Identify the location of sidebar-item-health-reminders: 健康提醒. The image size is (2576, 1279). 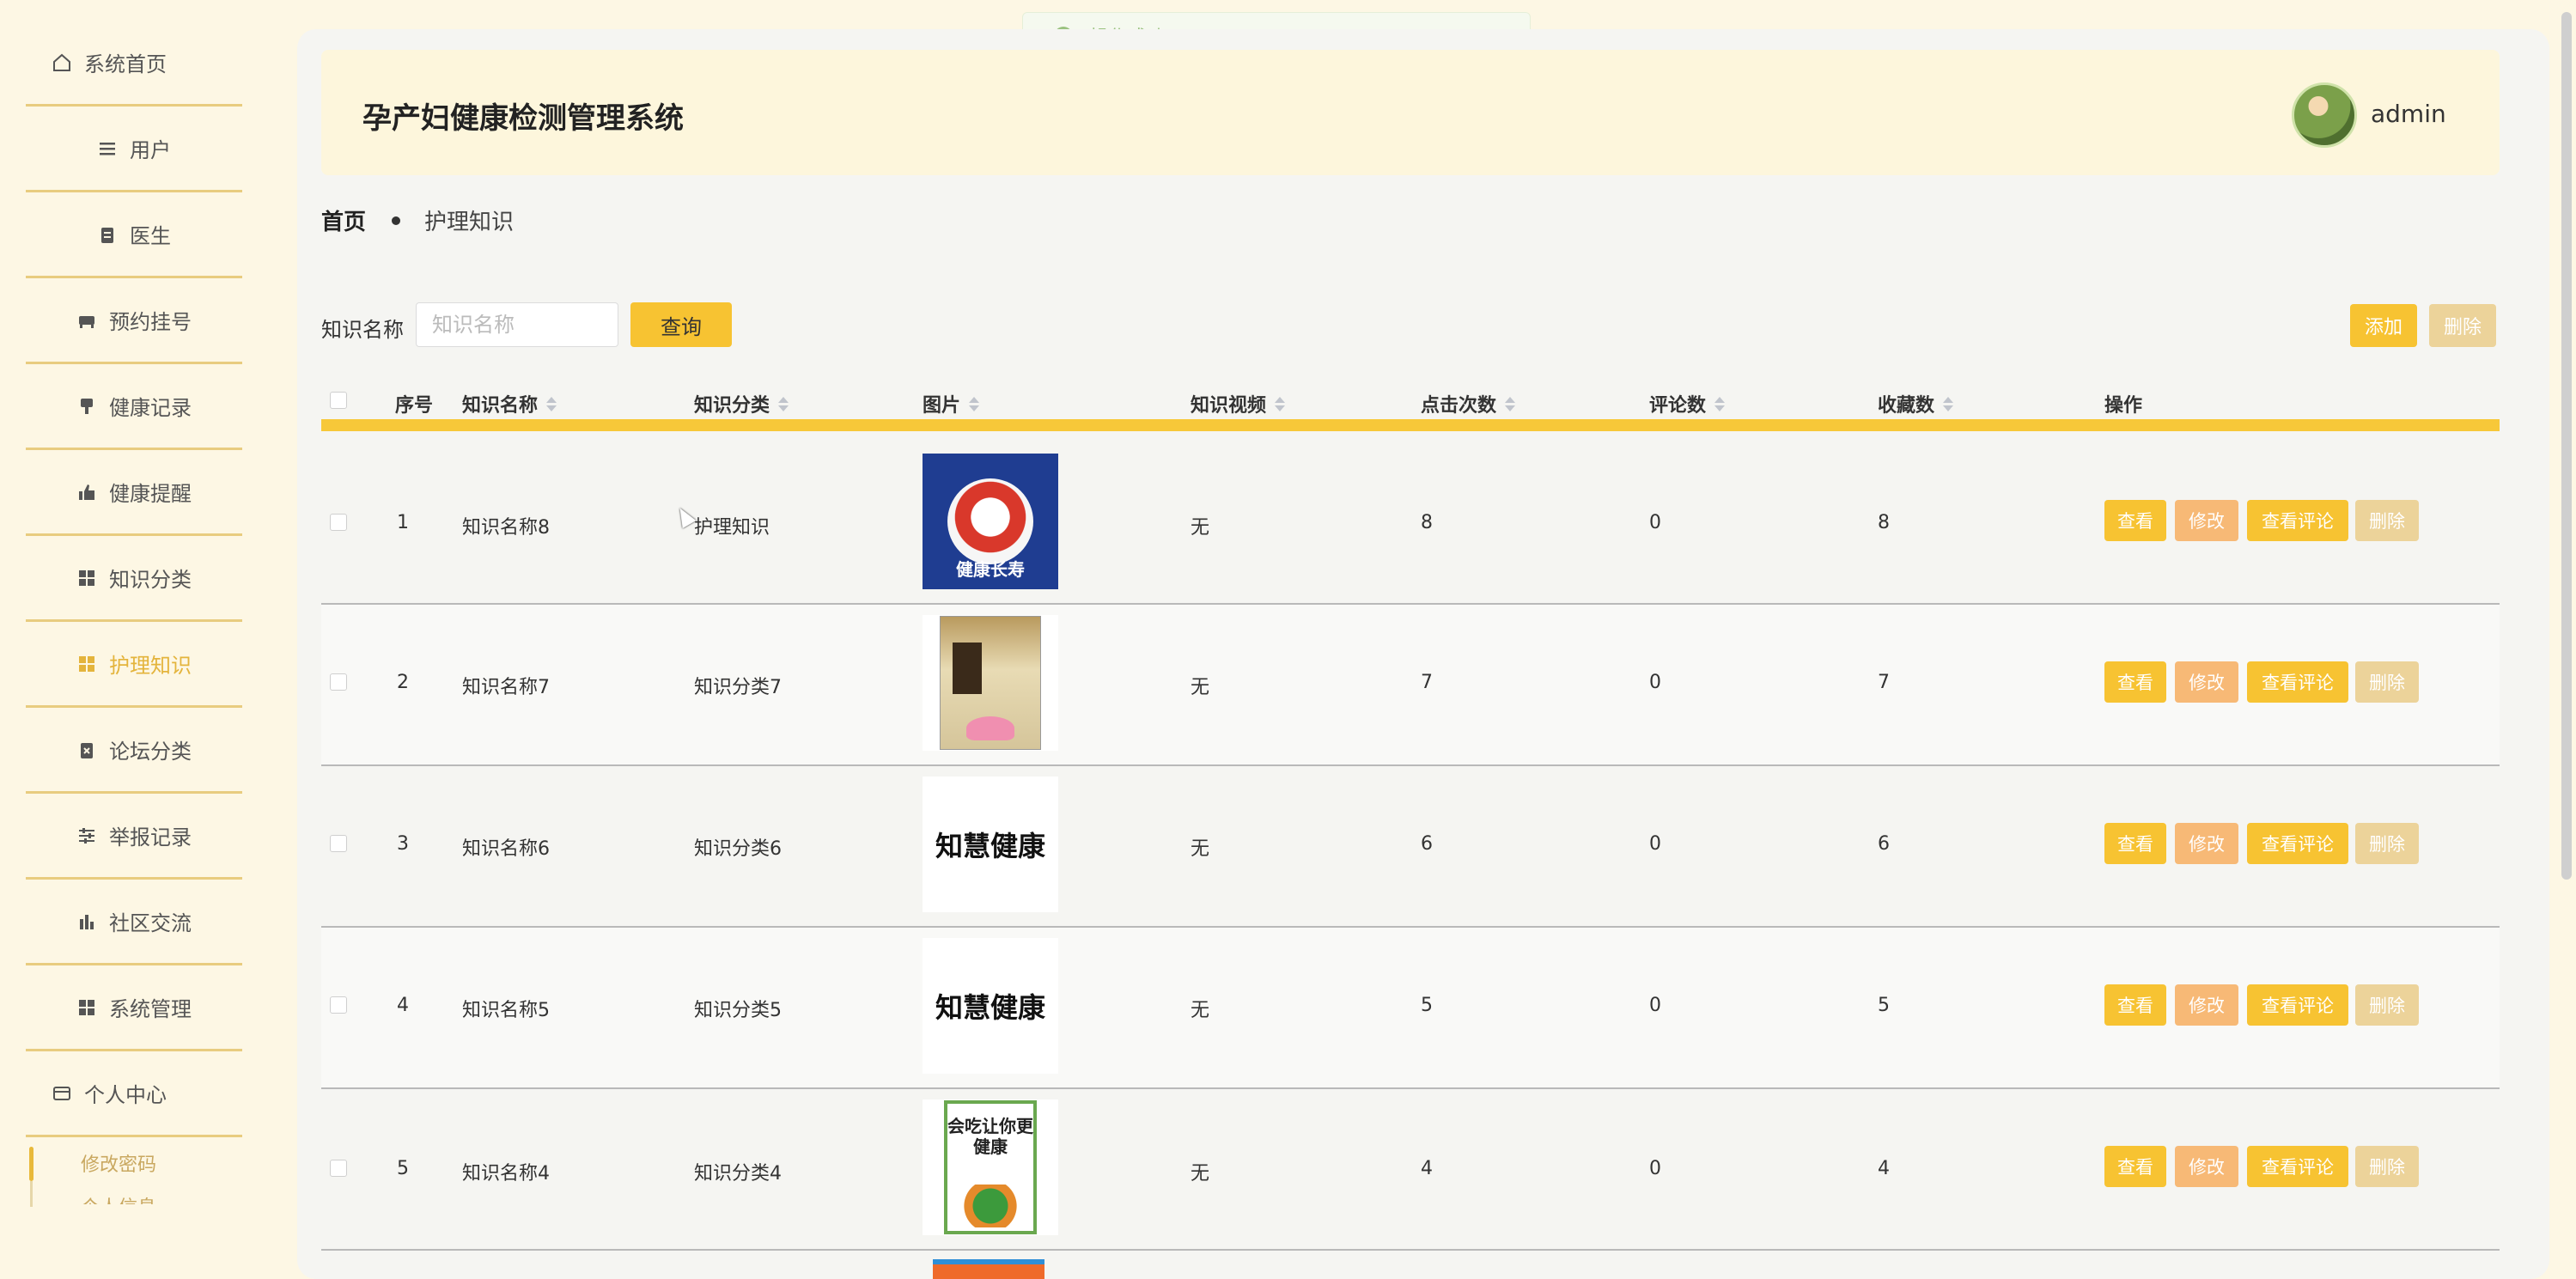
(134, 493).